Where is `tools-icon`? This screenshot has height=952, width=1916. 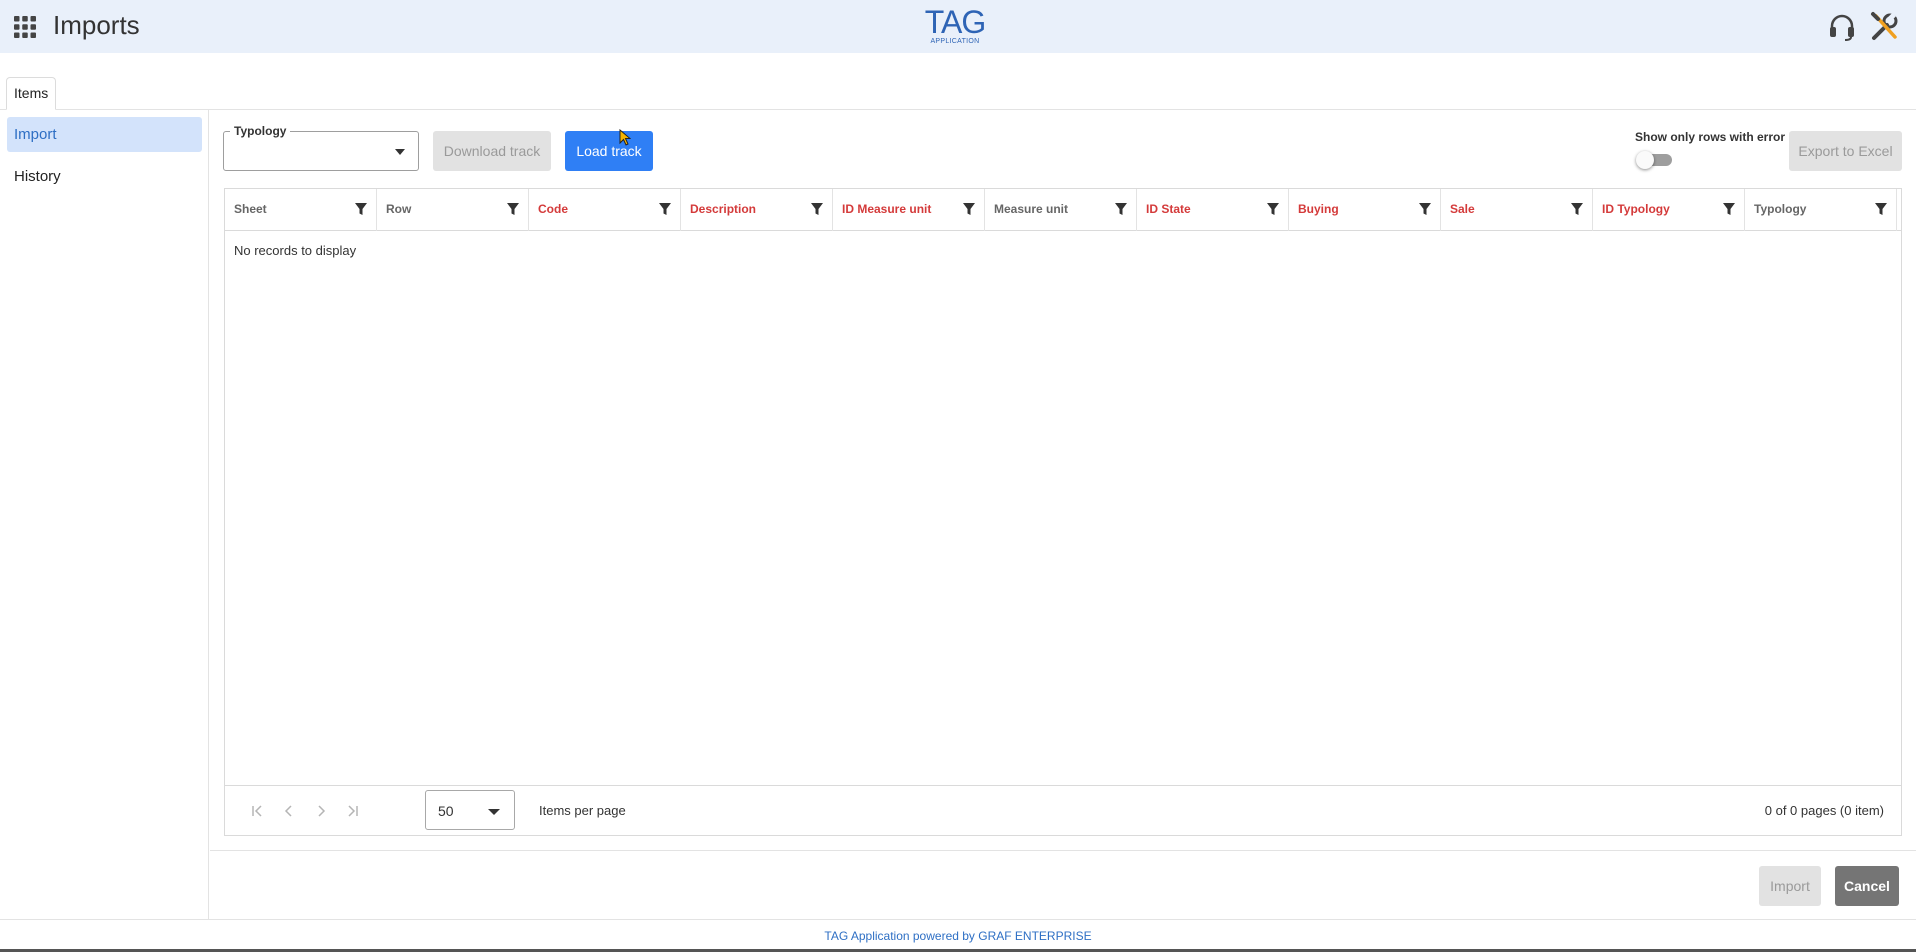 tools-icon is located at coordinates (1884, 27).